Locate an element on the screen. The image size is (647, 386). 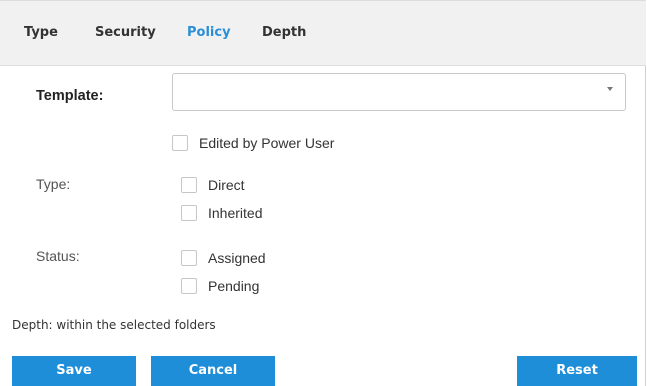
template-label: Template: is located at coordinates (70, 96).